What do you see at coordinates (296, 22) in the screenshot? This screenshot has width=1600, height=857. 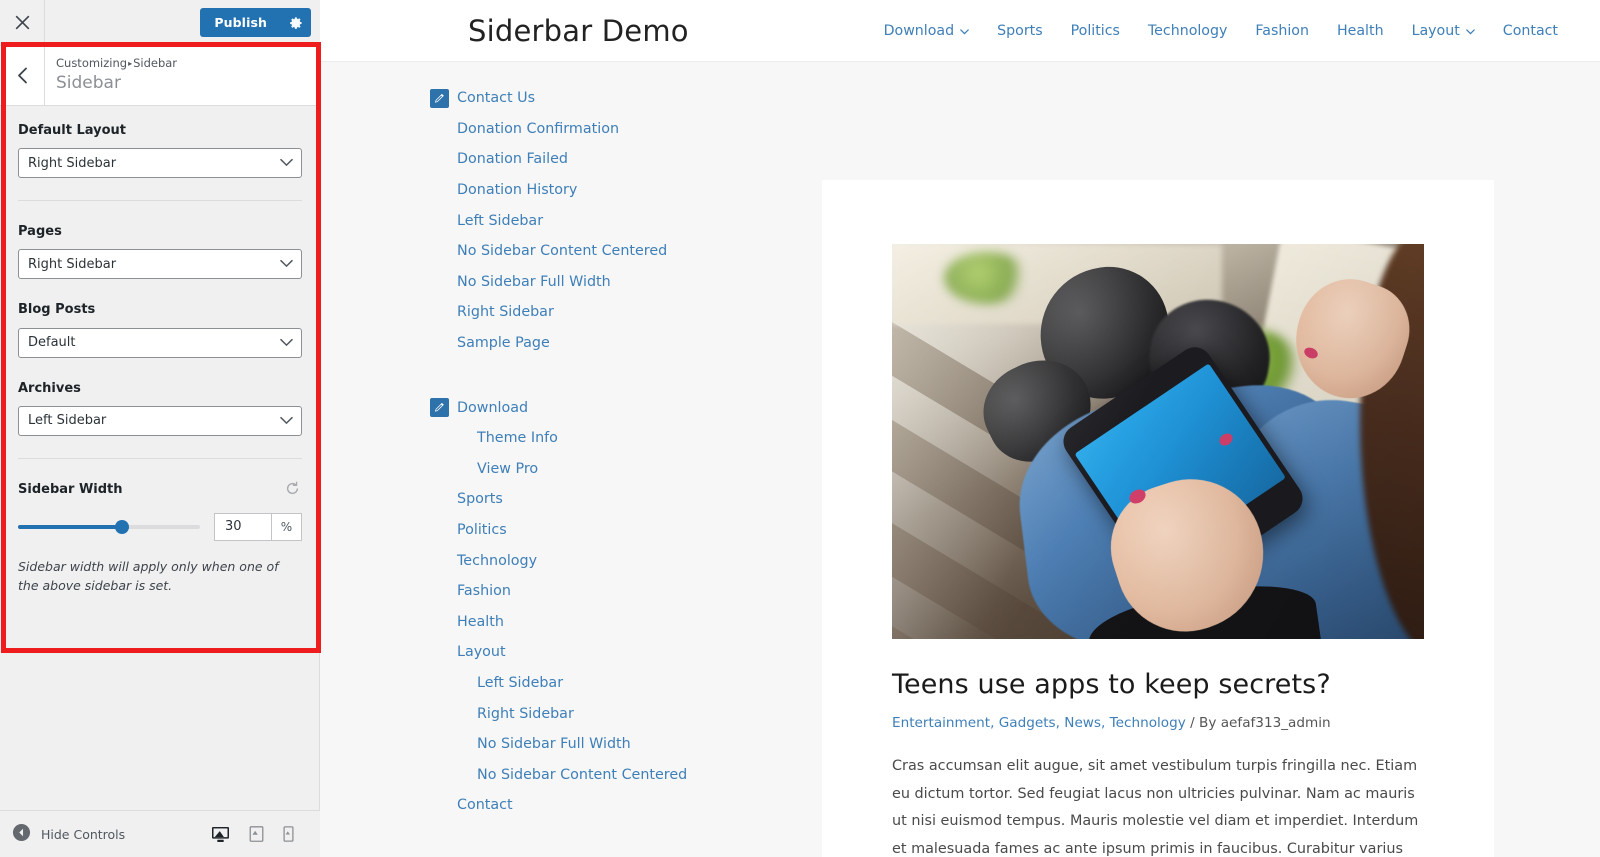 I see `gear-icon` at bounding box center [296, 22].